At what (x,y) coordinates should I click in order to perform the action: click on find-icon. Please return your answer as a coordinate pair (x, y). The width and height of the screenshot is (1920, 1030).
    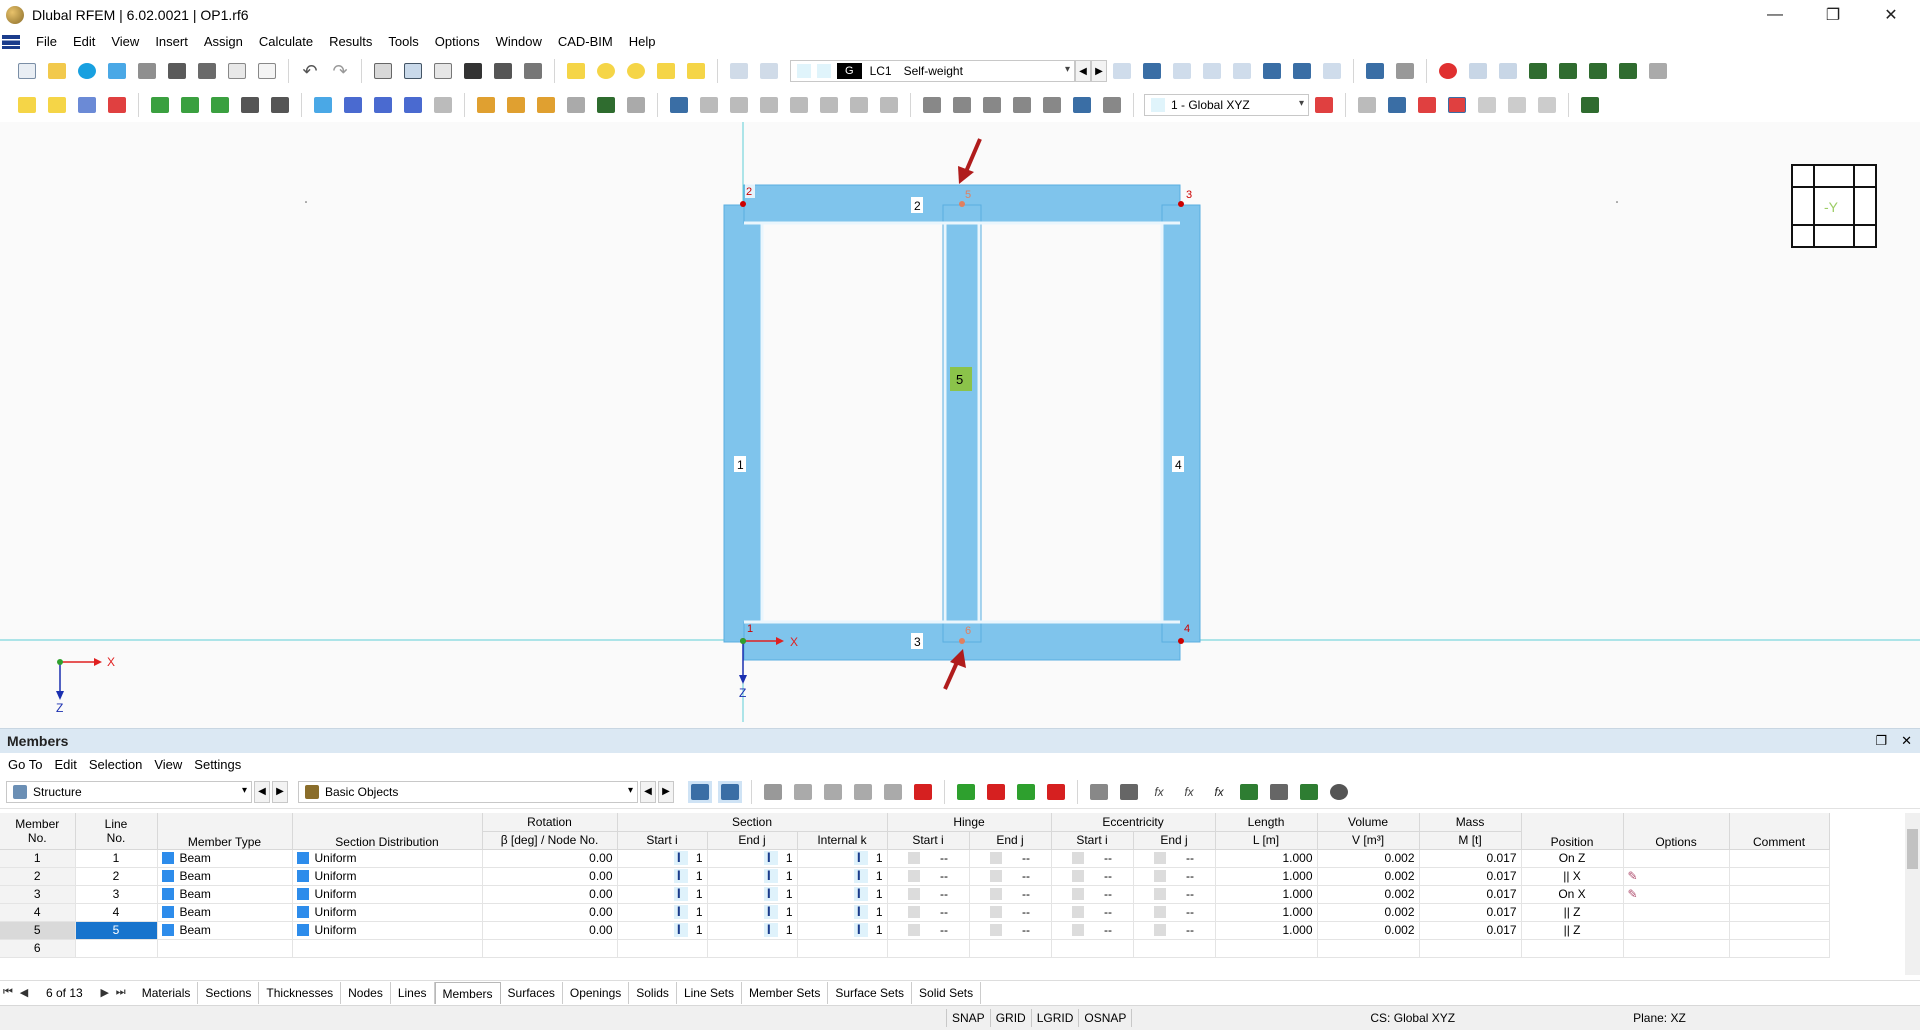
    Looking at the image, I should click on (606, 71).